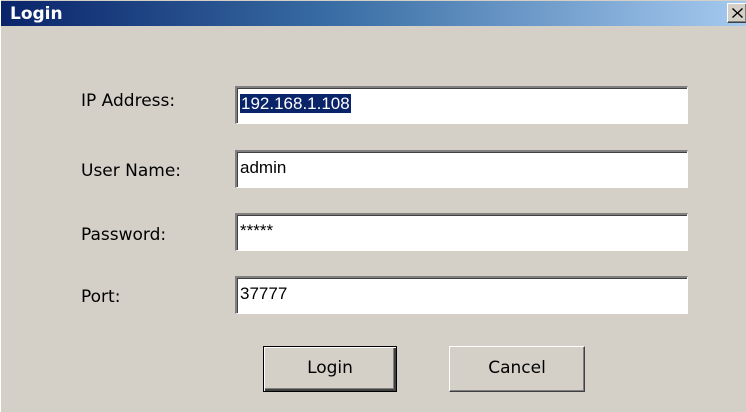 This screenshot has width=746, height=412. I want to click on ip-address-field: 192.168.1.108, so click(461, 105).